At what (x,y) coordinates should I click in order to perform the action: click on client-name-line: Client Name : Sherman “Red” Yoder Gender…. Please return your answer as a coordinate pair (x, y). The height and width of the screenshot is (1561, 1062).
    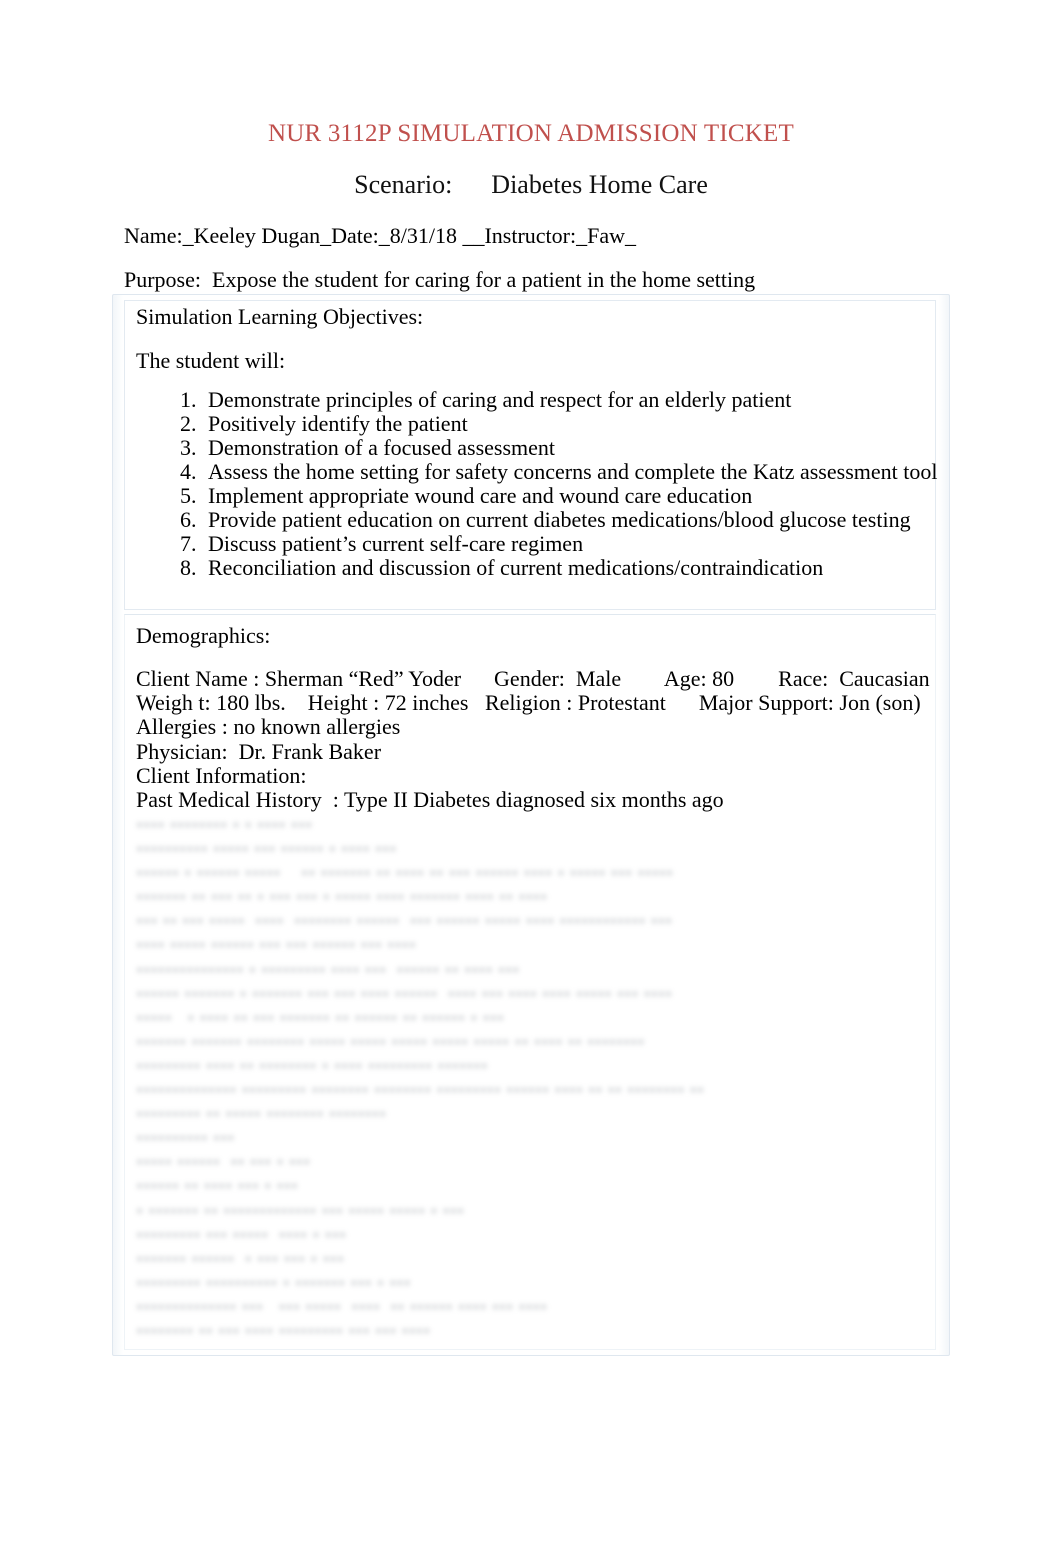
    Looking at the image, I should click on (533, 678).